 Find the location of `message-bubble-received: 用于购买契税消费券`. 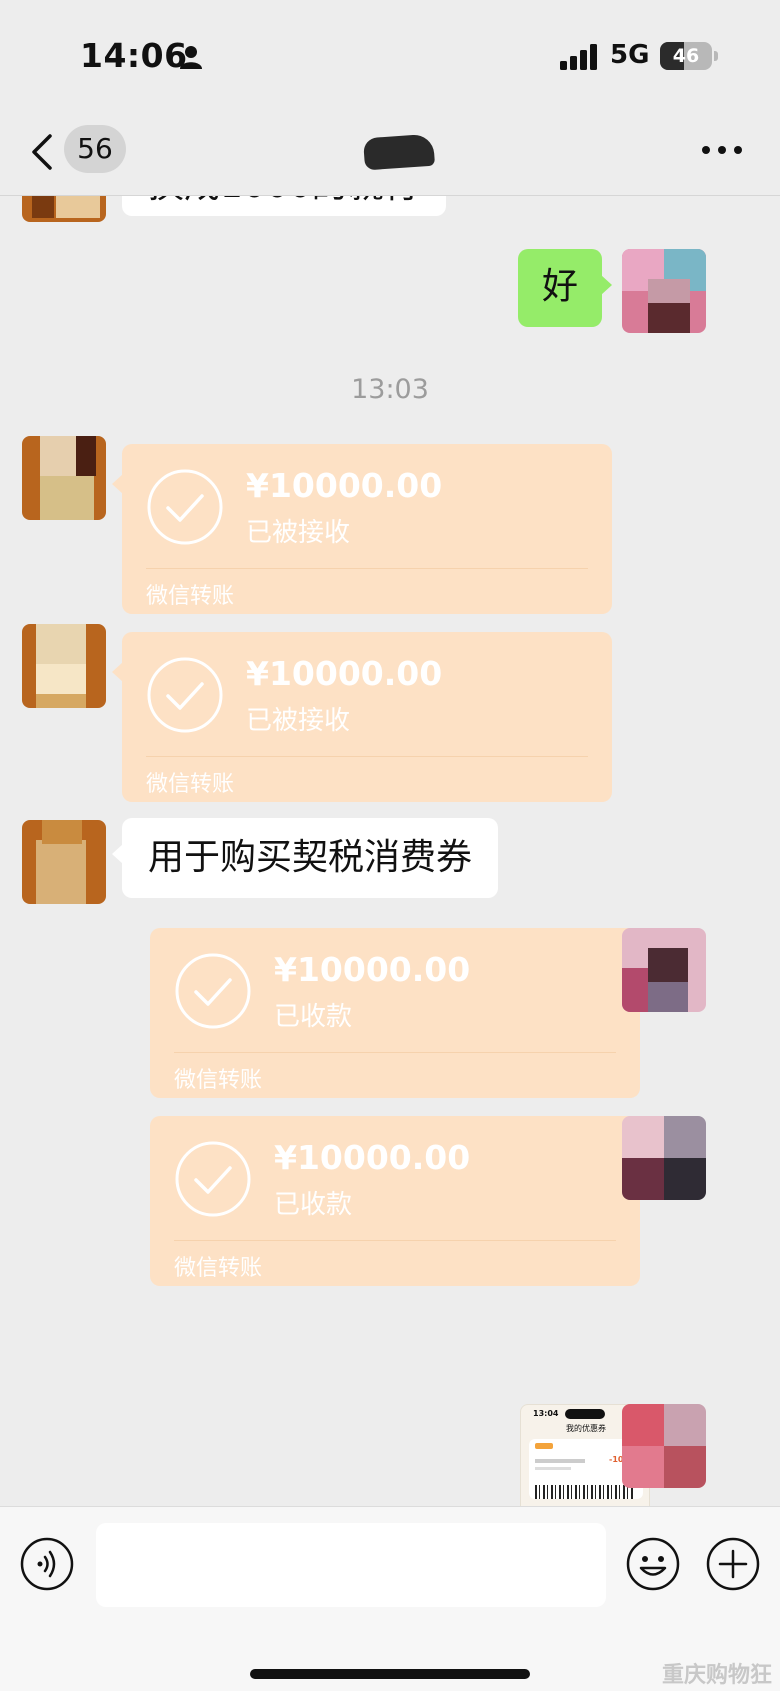

message-bubble-received: 用于购买契税消费券 is located at coordinates (305, 858).